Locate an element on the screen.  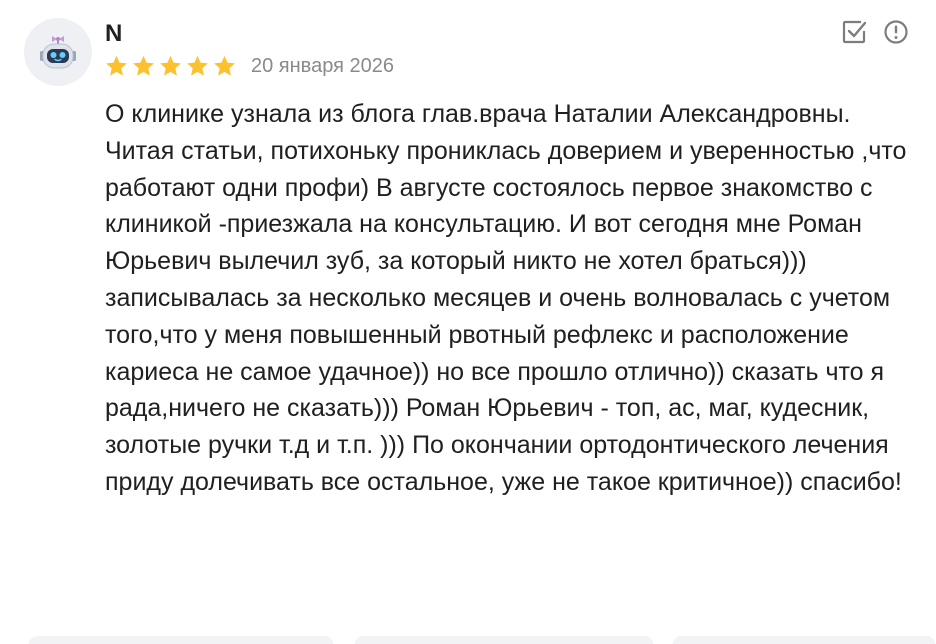
robot-avatar-icon is located at coordinates (58, 52).